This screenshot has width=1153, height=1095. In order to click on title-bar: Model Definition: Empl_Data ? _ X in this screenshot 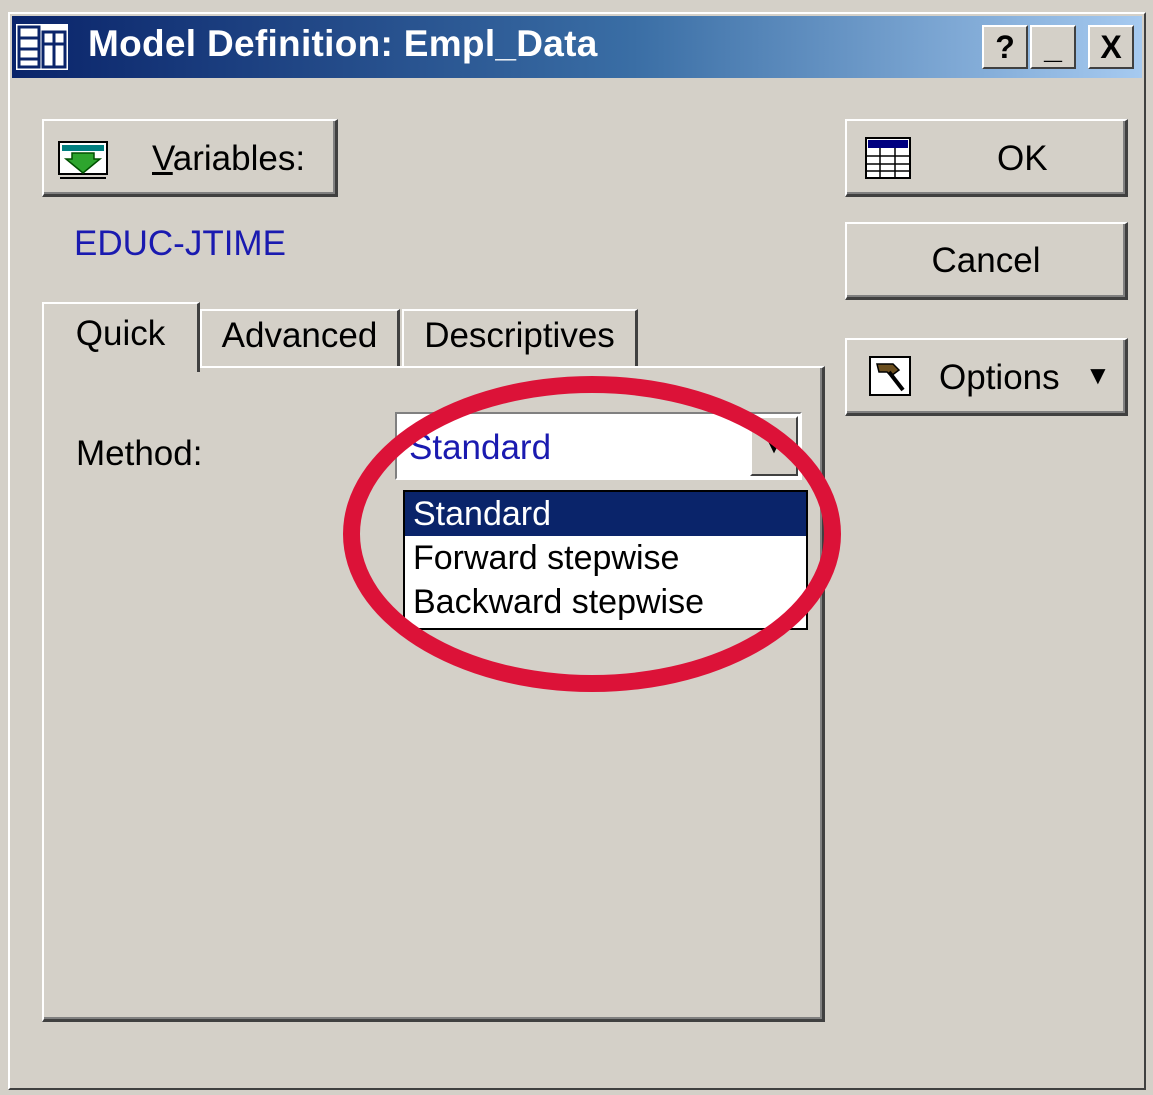, I will do `click(577, 47)`.